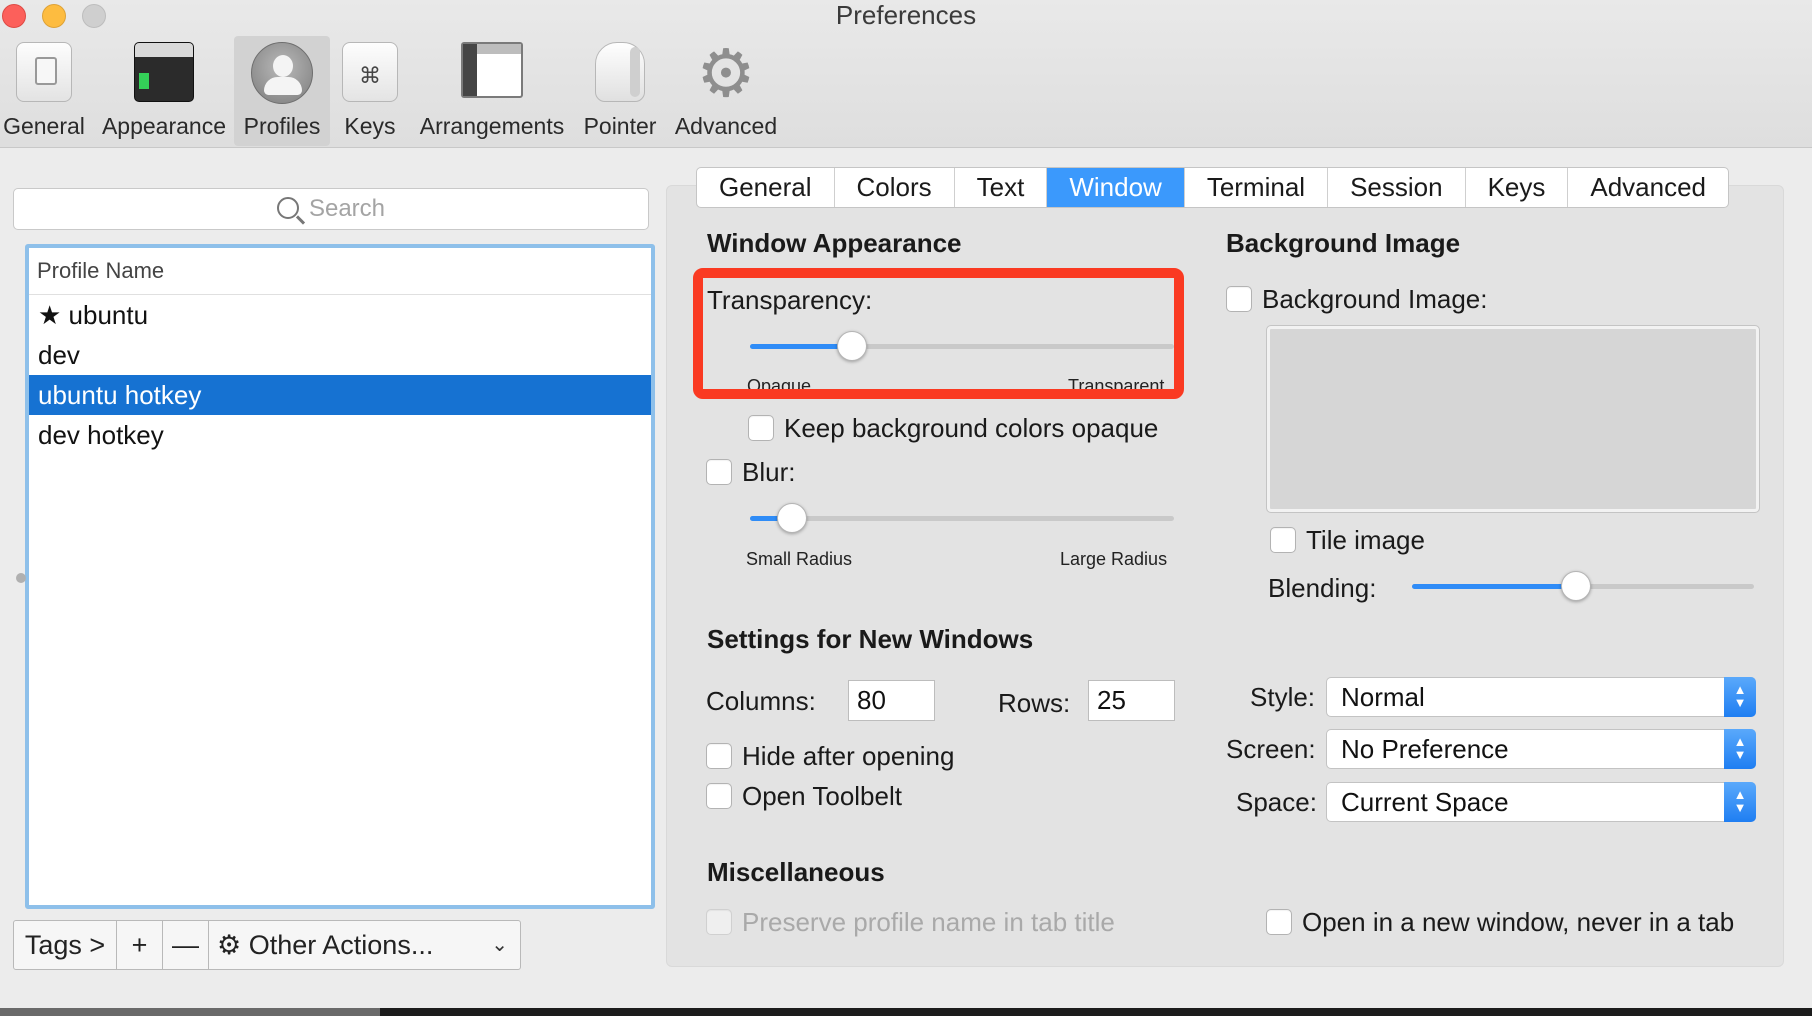 The image size is (1812, 1016). I want to click on profile-row: ★ ubuntu, so click(340, 315).